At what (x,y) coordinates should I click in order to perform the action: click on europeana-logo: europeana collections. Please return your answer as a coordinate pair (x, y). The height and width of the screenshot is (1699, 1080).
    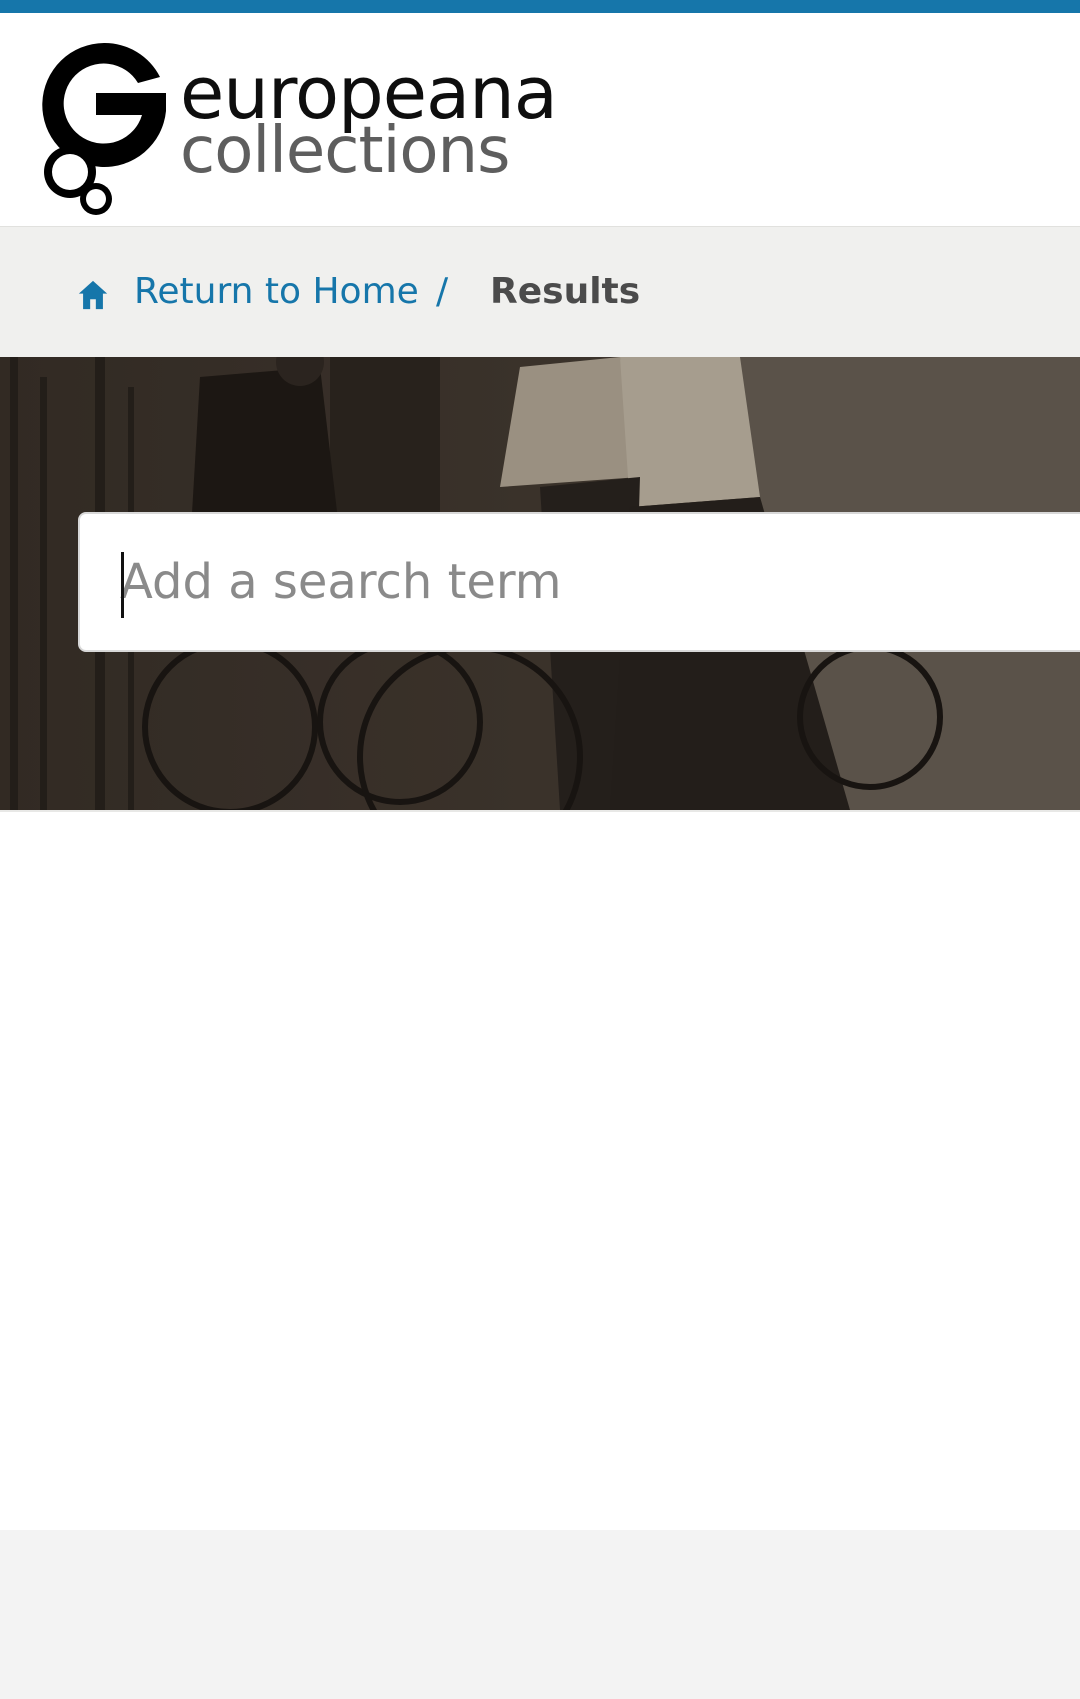
    Looking at the image, I should click on (296, 127).